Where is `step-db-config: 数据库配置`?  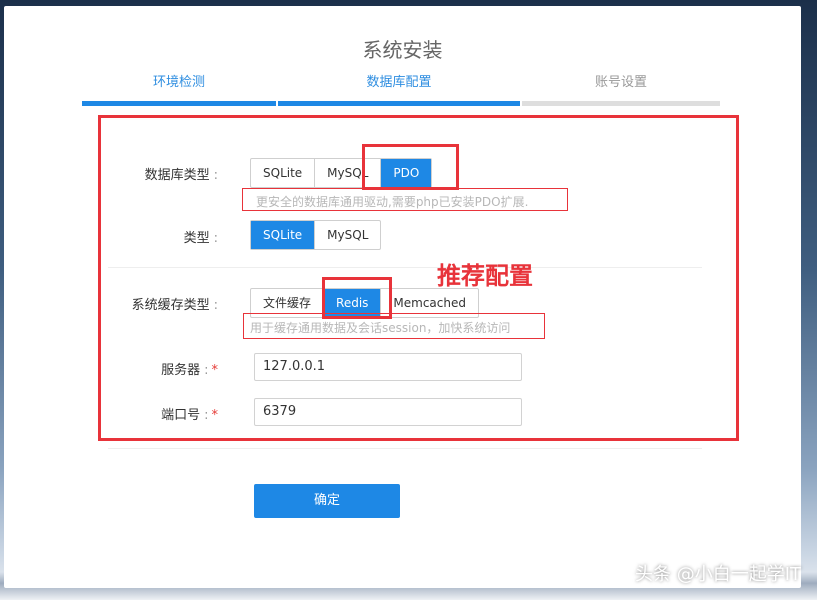 step-db-config: 数据库配置 is located at coordinates (399, 91).